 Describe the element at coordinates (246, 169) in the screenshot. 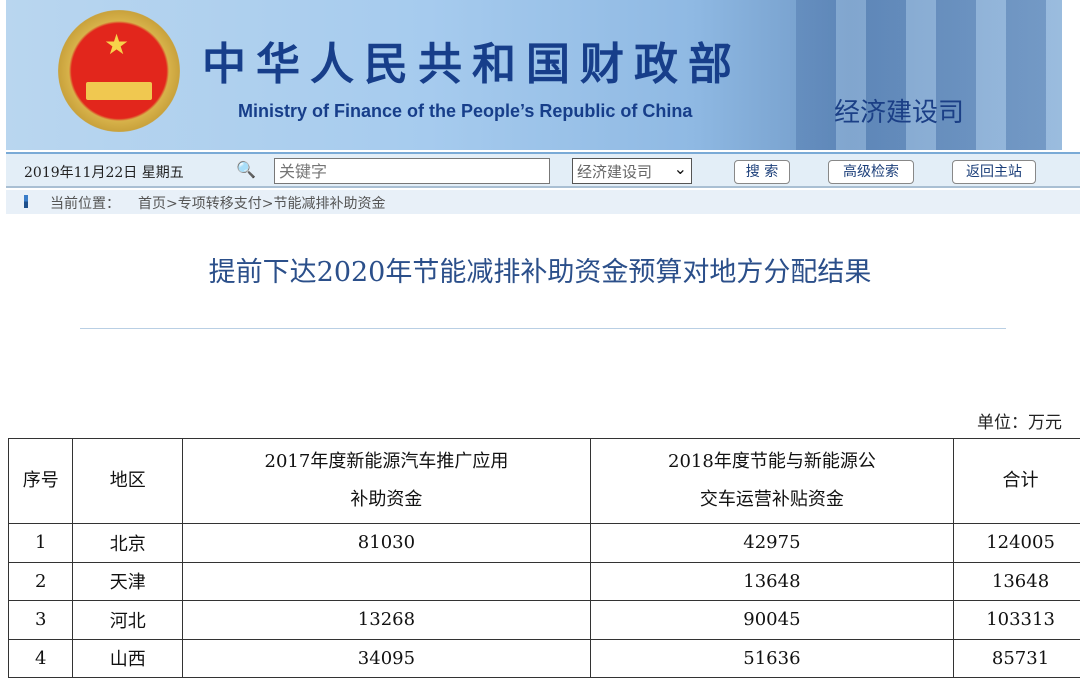

I see `search-icon: 🔍` at that location.